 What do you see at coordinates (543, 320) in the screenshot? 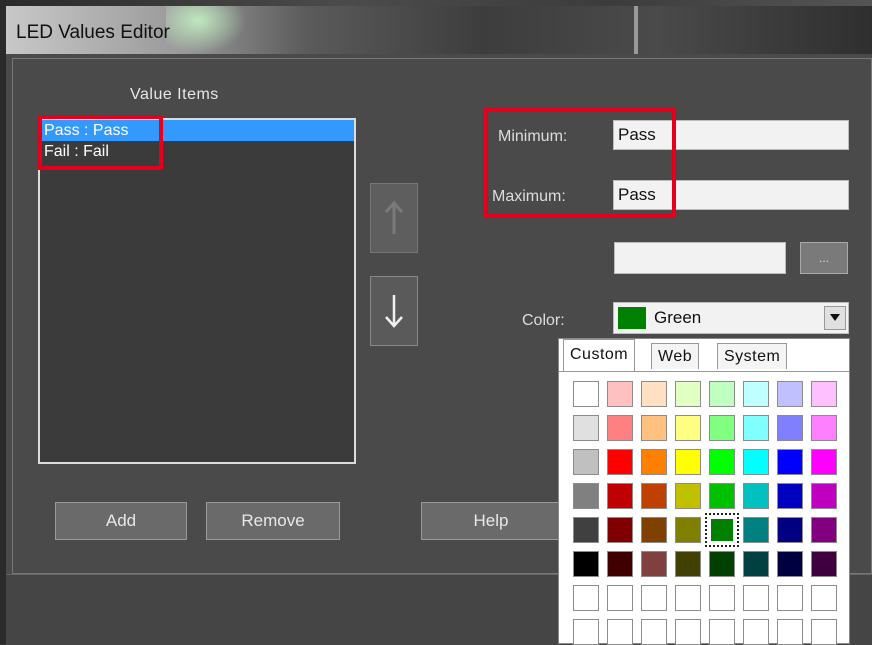
I see `color-label: Color:` at bounding box center [543, 320].